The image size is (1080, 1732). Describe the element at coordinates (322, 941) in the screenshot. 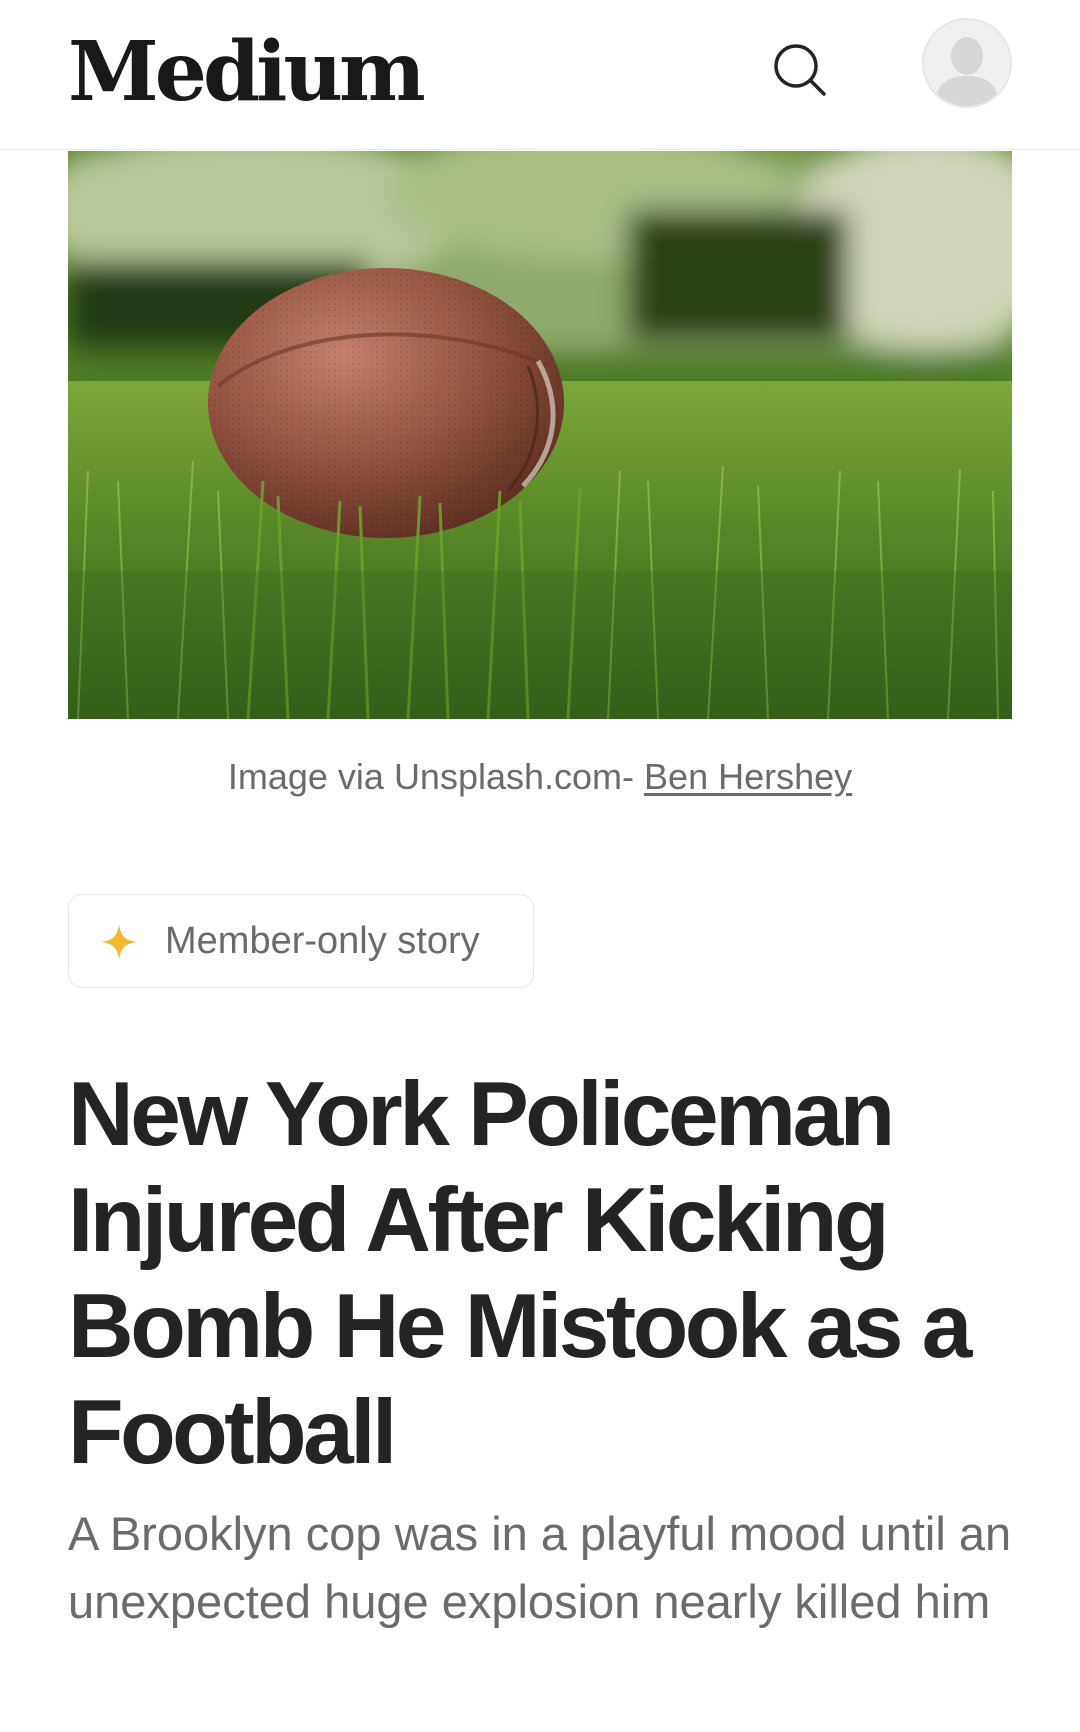

I see `member-only-label: Member-only story` at that location.